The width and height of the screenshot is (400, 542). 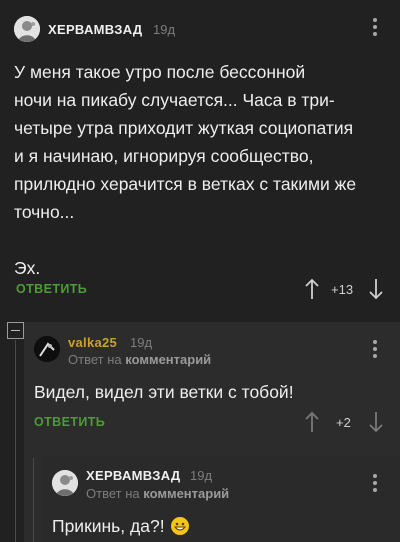 What do you see at coordinates (108, 526) in the screenshot?
I see `comment-text-content: Прикинь, да?!` at bounding box center [108, 526].